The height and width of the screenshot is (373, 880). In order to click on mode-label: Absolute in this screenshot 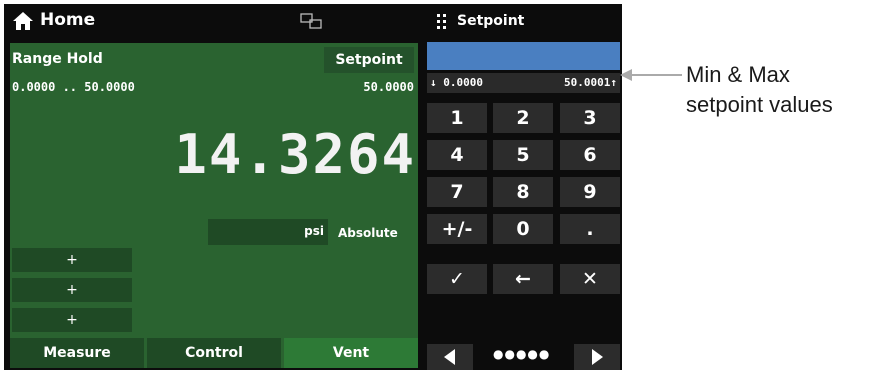, I will do `click(368, 233)`.